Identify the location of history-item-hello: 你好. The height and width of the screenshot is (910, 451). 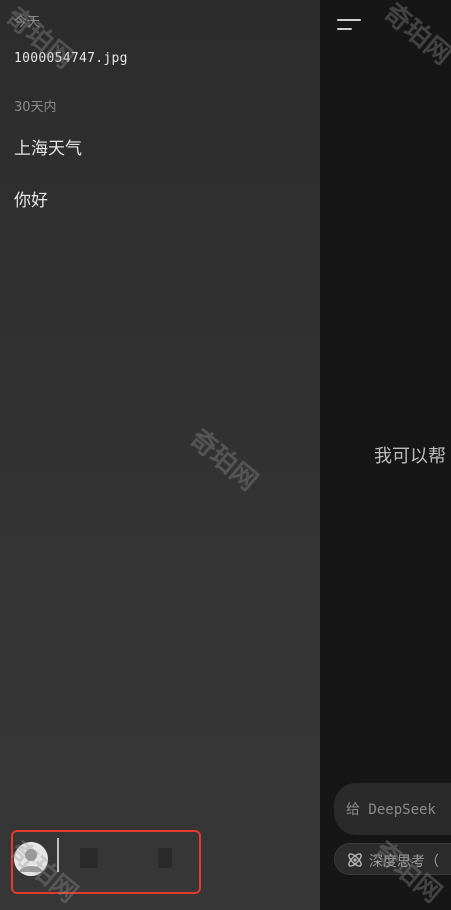
(31, 198).